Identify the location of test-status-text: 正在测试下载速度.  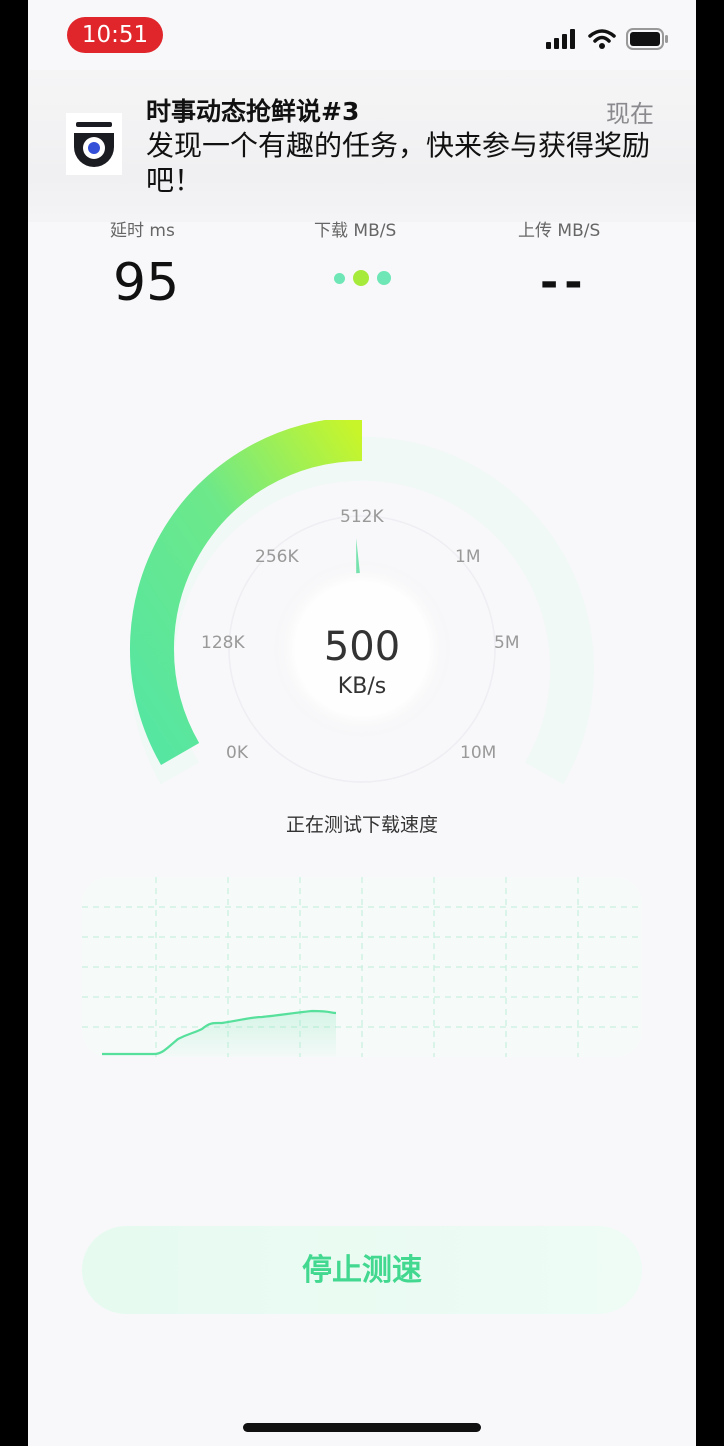
(361, 825).